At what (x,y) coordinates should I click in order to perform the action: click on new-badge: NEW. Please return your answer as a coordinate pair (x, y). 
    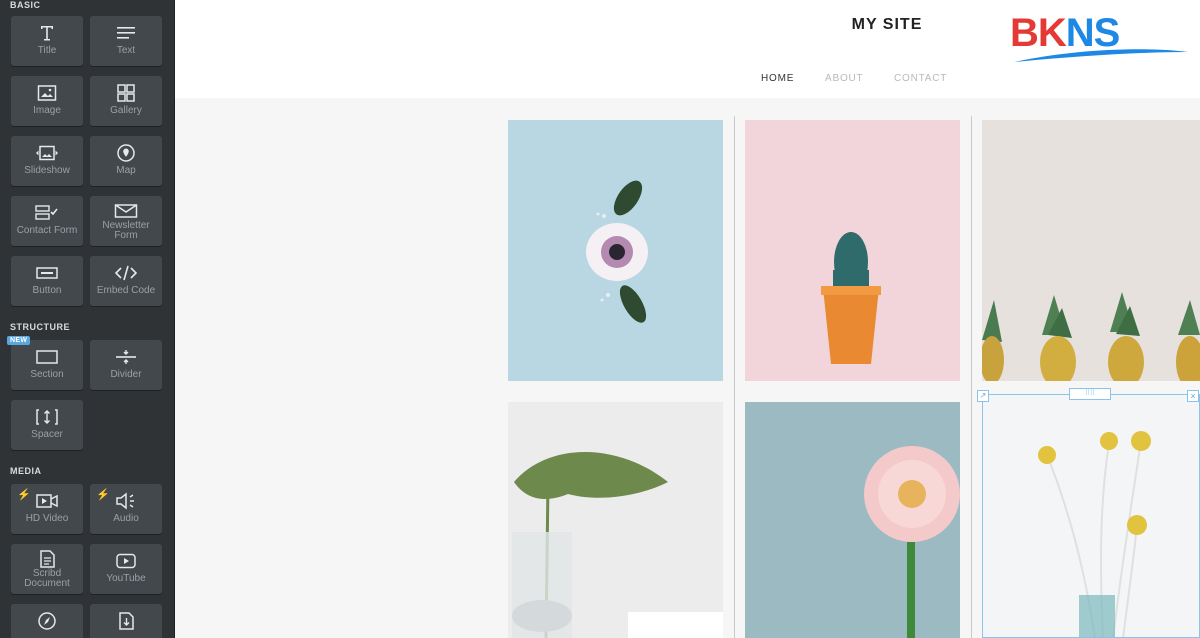
    Looking at the image, I should click on (19, 340).